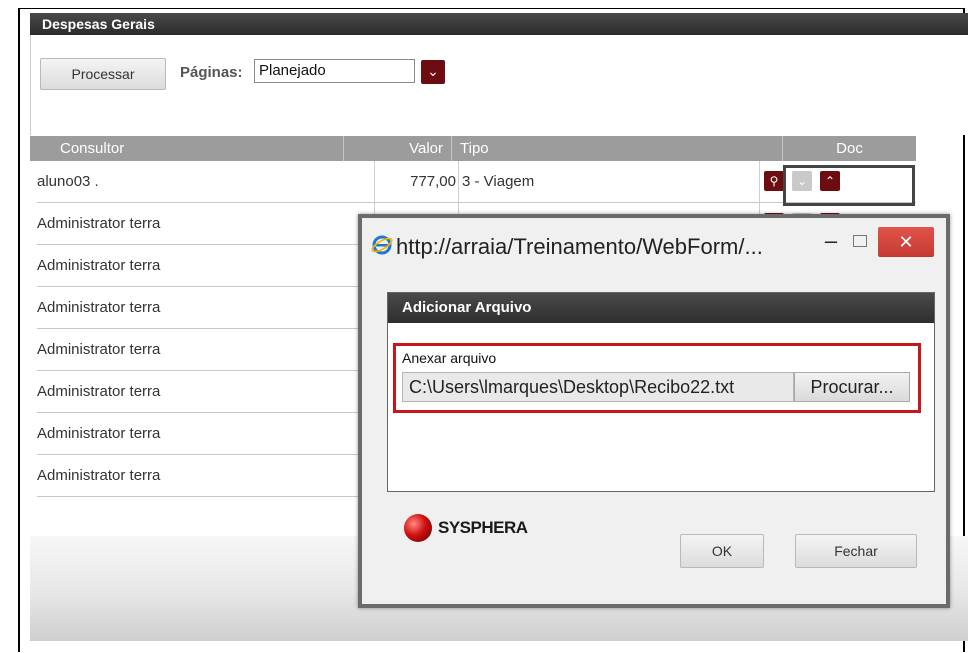  What do you see at coordinates (206, 517) in the screenshot?
I see `cell-consultor` at bounding box center [206, 517].